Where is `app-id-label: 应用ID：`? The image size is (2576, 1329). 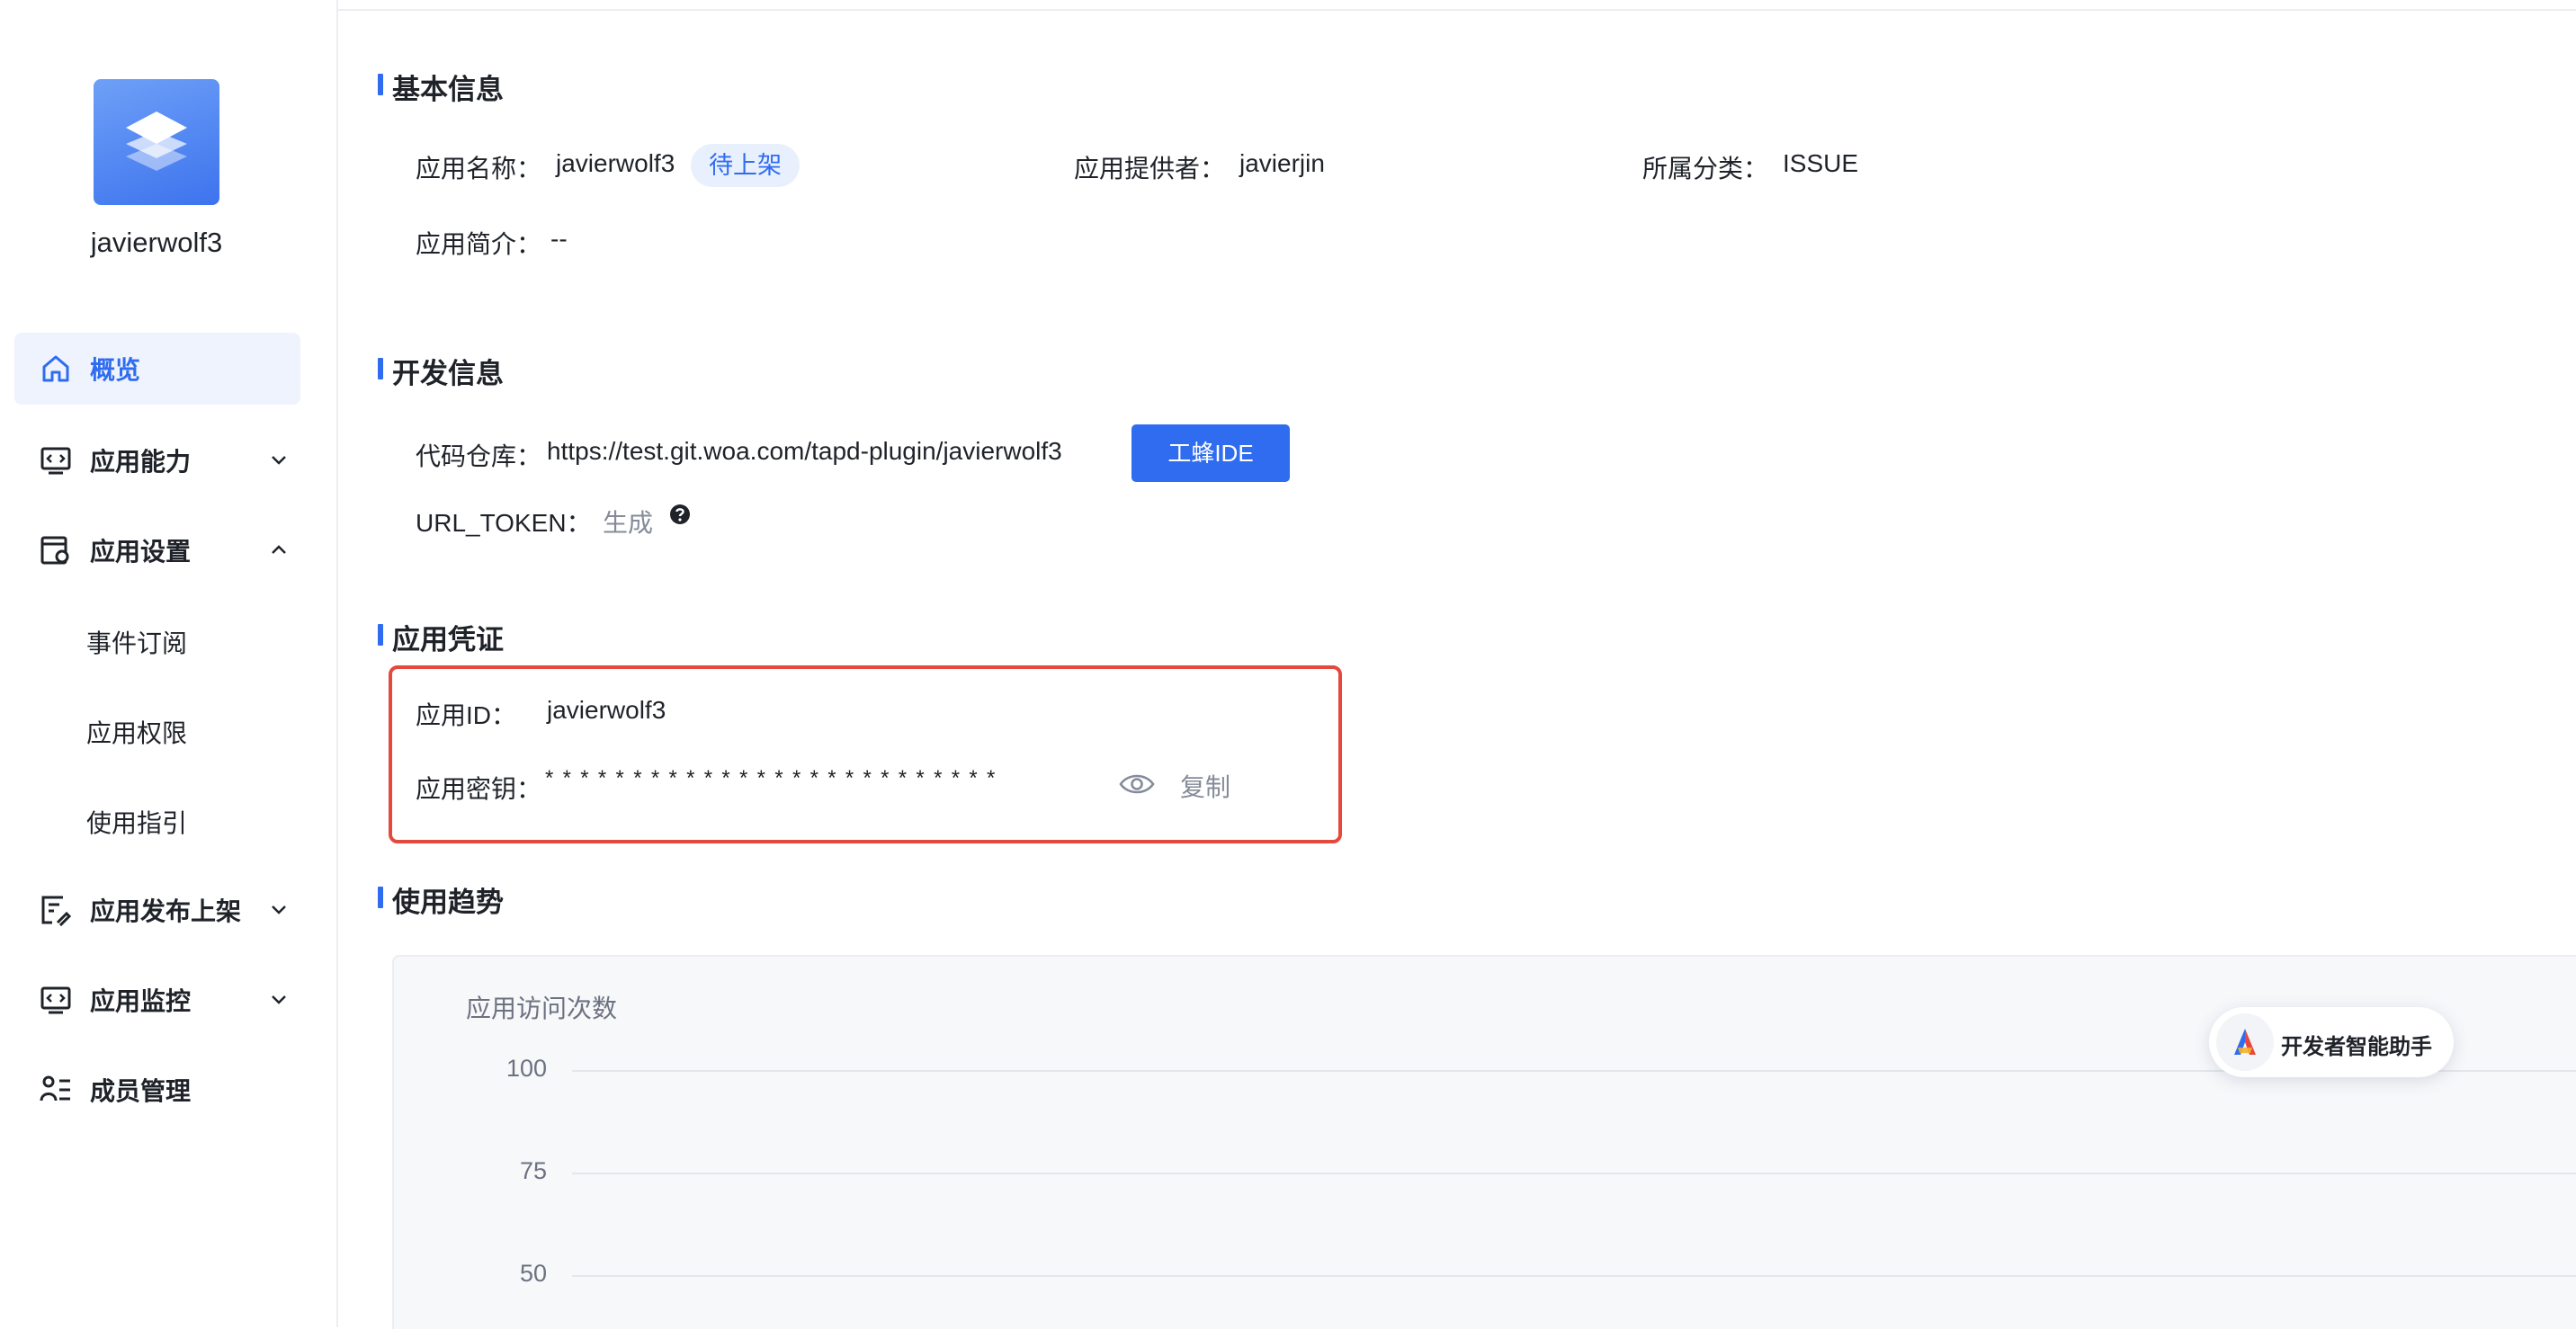 app-id-label: 应用ID： is located at coordinates (466, 715).